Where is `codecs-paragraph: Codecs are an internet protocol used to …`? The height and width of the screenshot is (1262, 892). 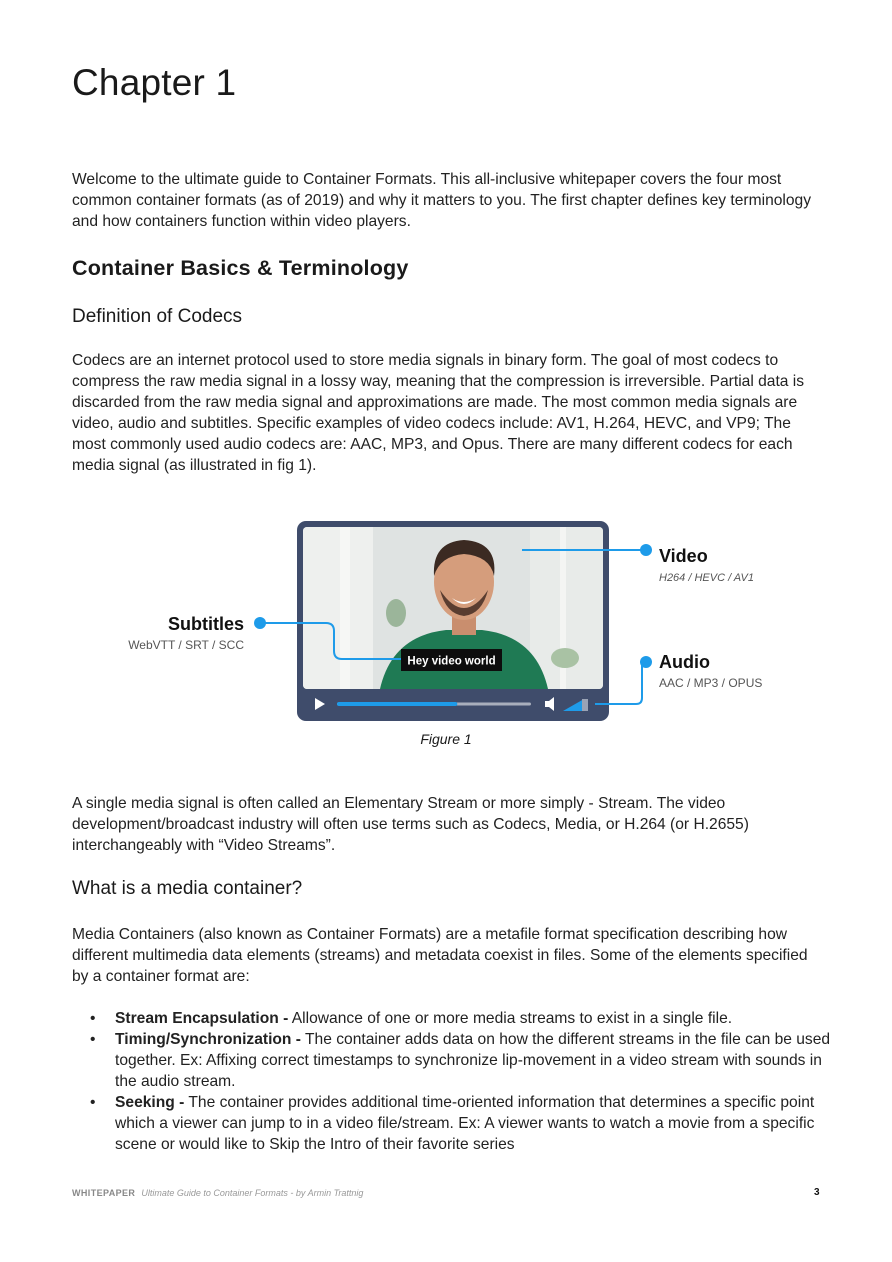
codecs-paragraph: Codecs are an internet protocol used to … is located at coordinates (438, 413).